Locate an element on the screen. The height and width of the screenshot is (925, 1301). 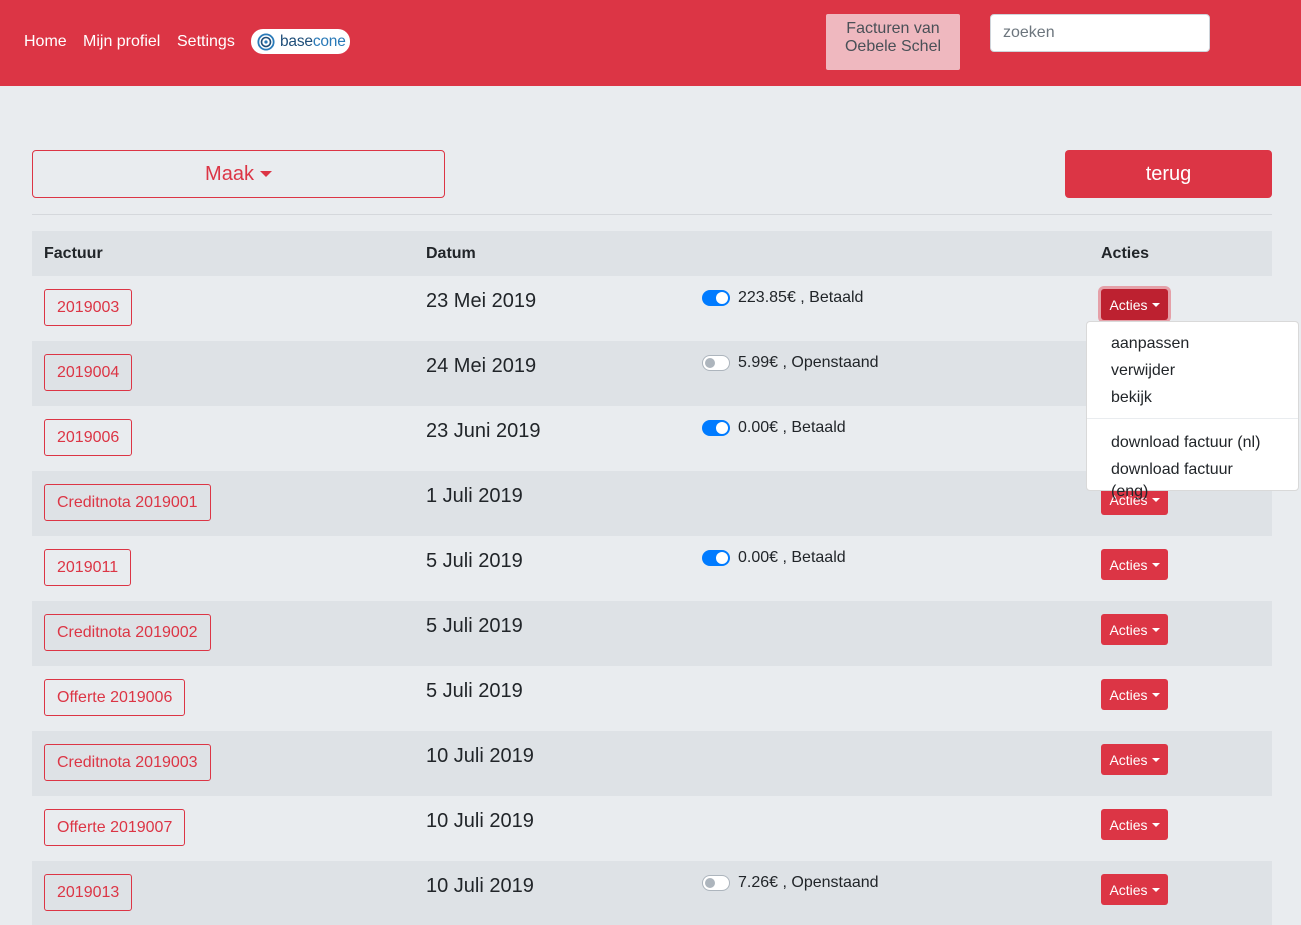
invoice-link: 2019013 is located at coordinates (88, 892).